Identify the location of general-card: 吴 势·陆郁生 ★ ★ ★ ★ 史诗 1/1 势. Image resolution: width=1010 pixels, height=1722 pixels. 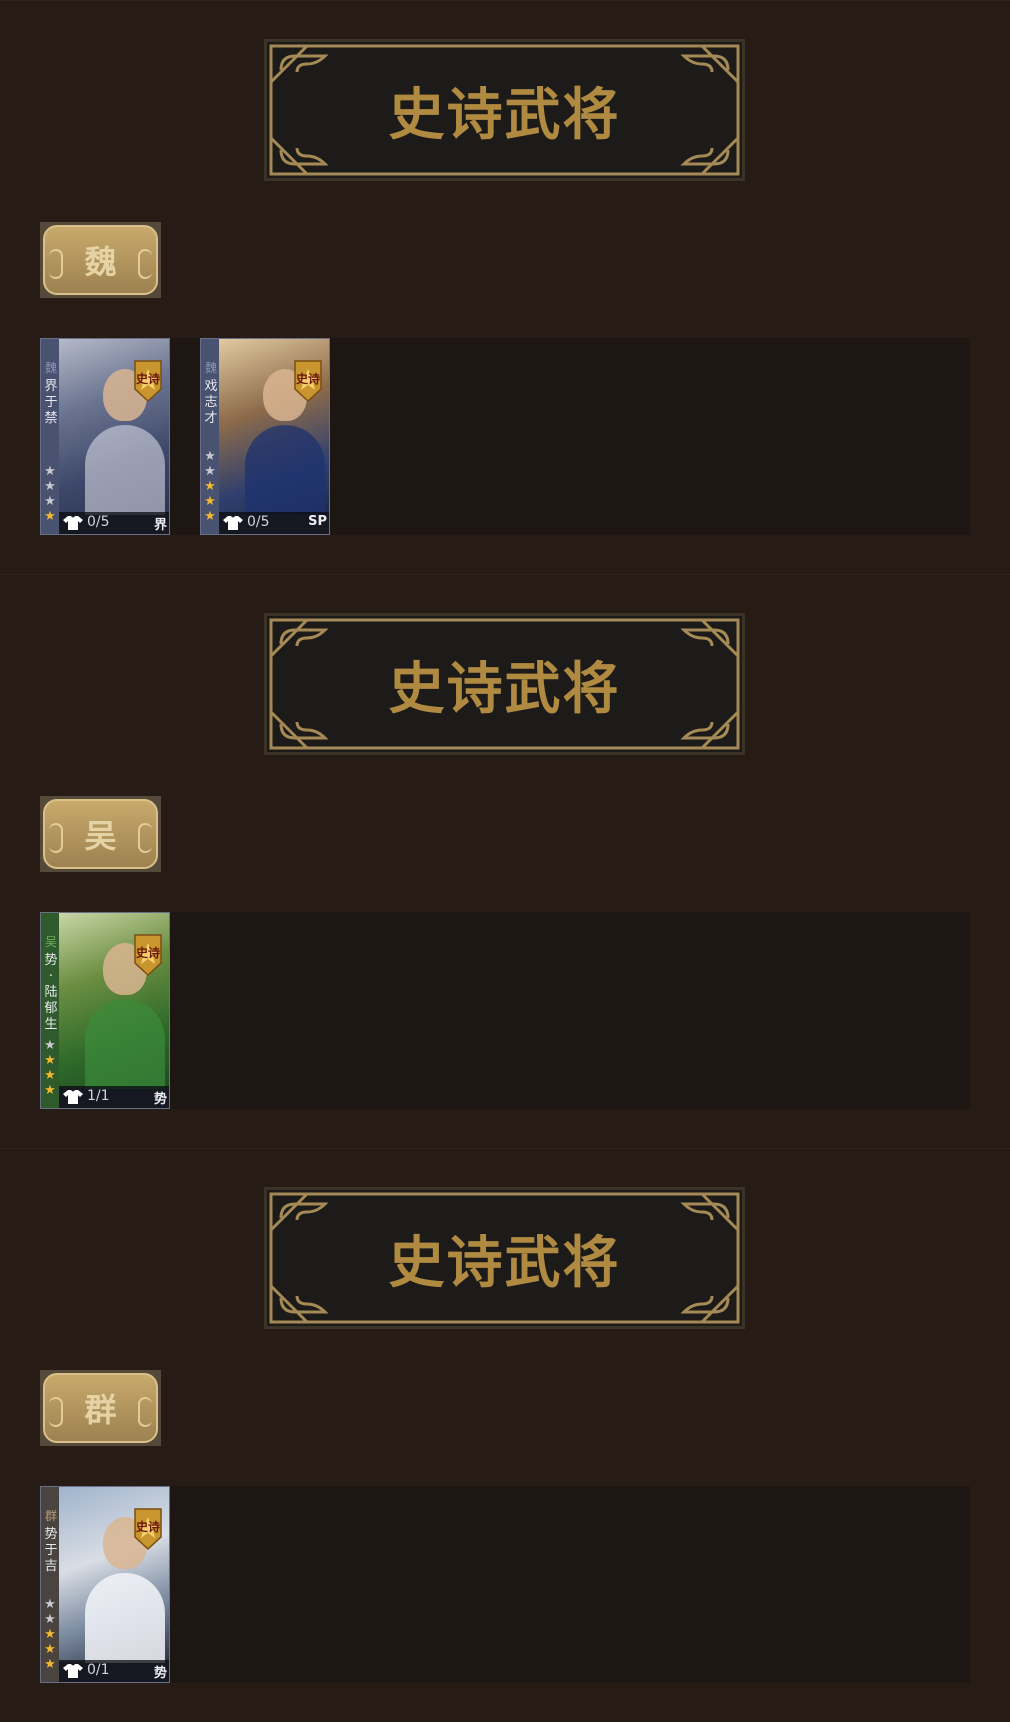
(105, 1010).